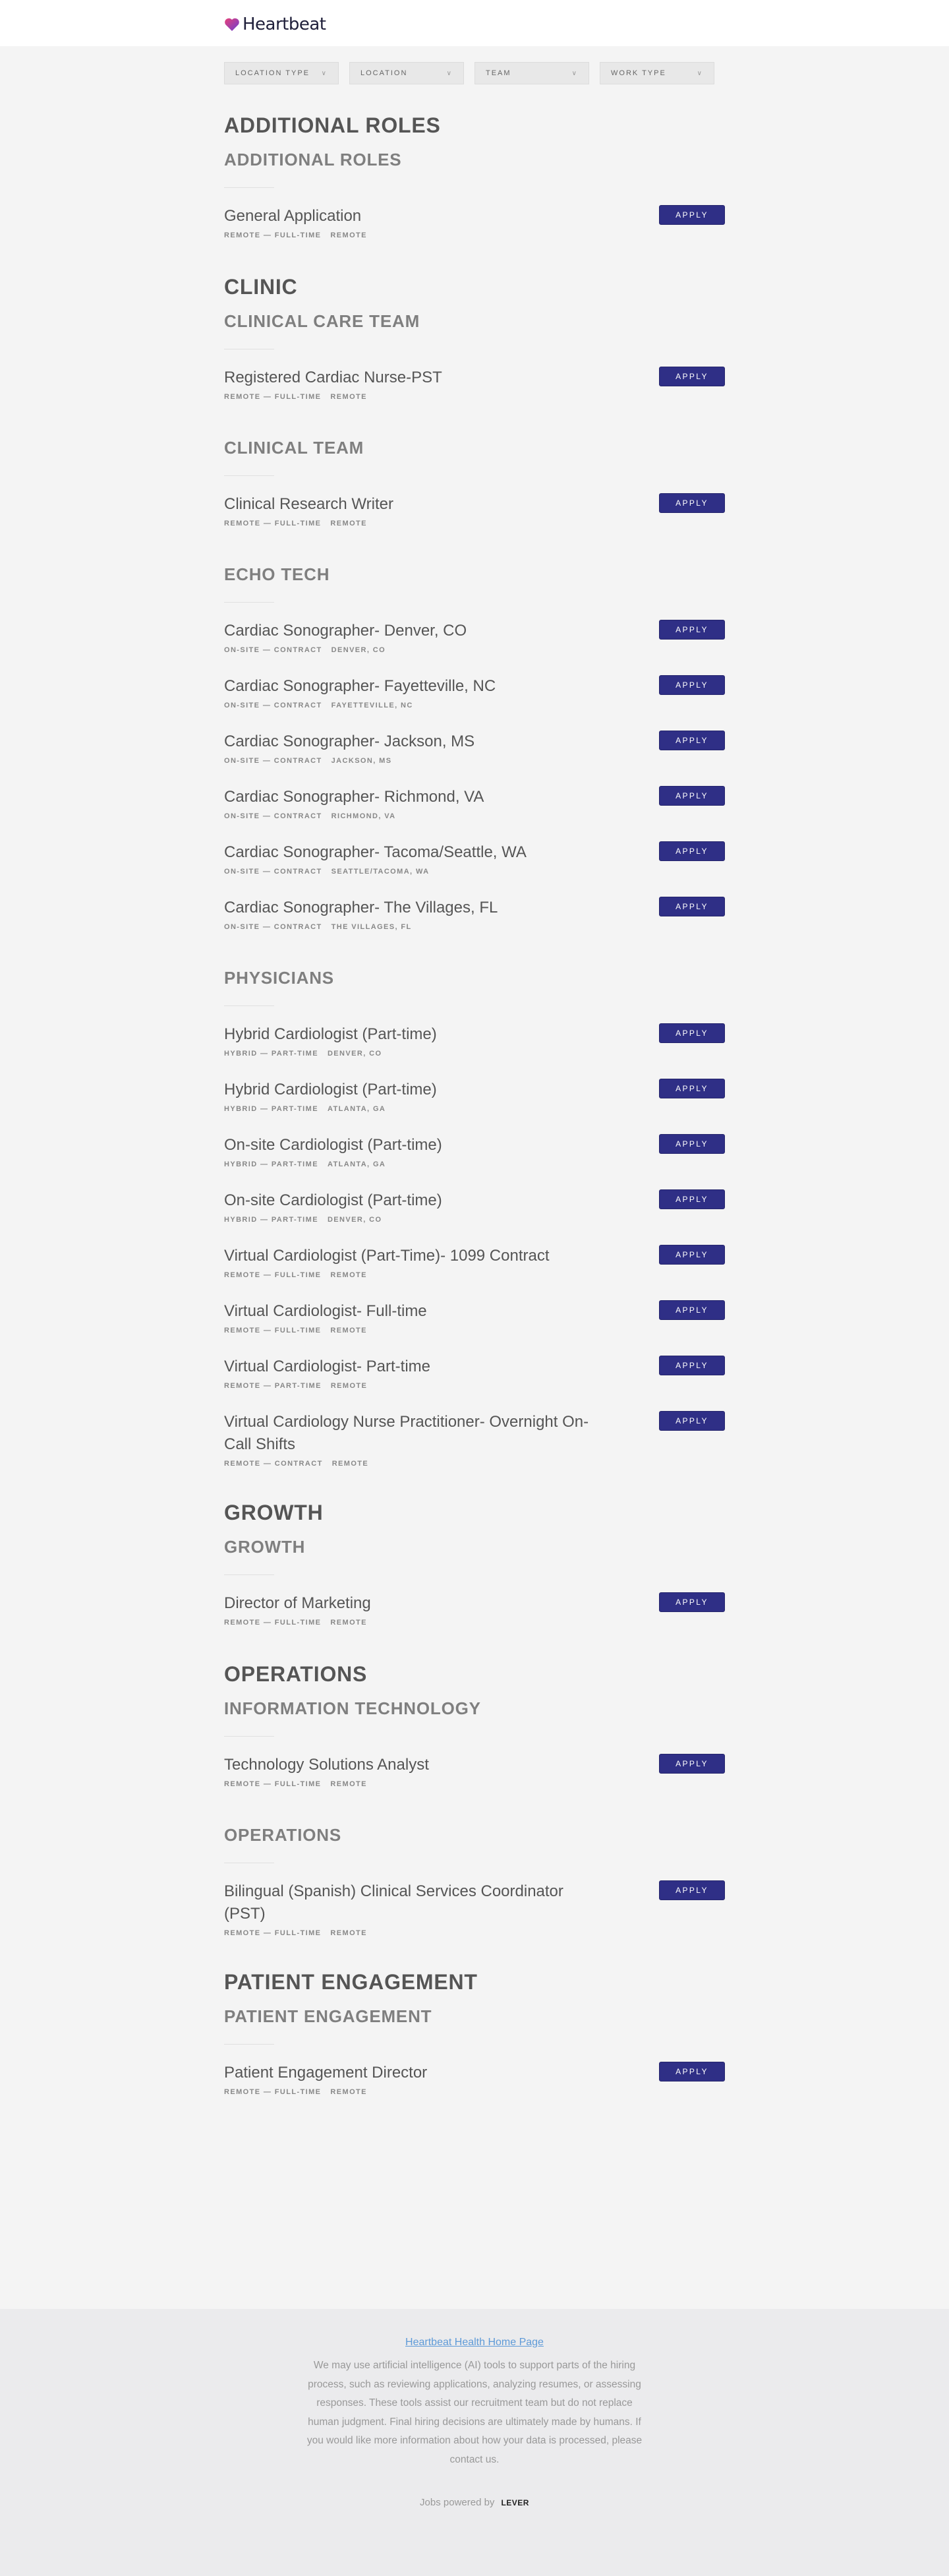 The width and height of the screenshot is (949, 2576). What do you see at coordinates (271, 1109) in the screenshot?
I see `job-commitment: Hybrid — Part-time` at bounding box center [271, 1109].